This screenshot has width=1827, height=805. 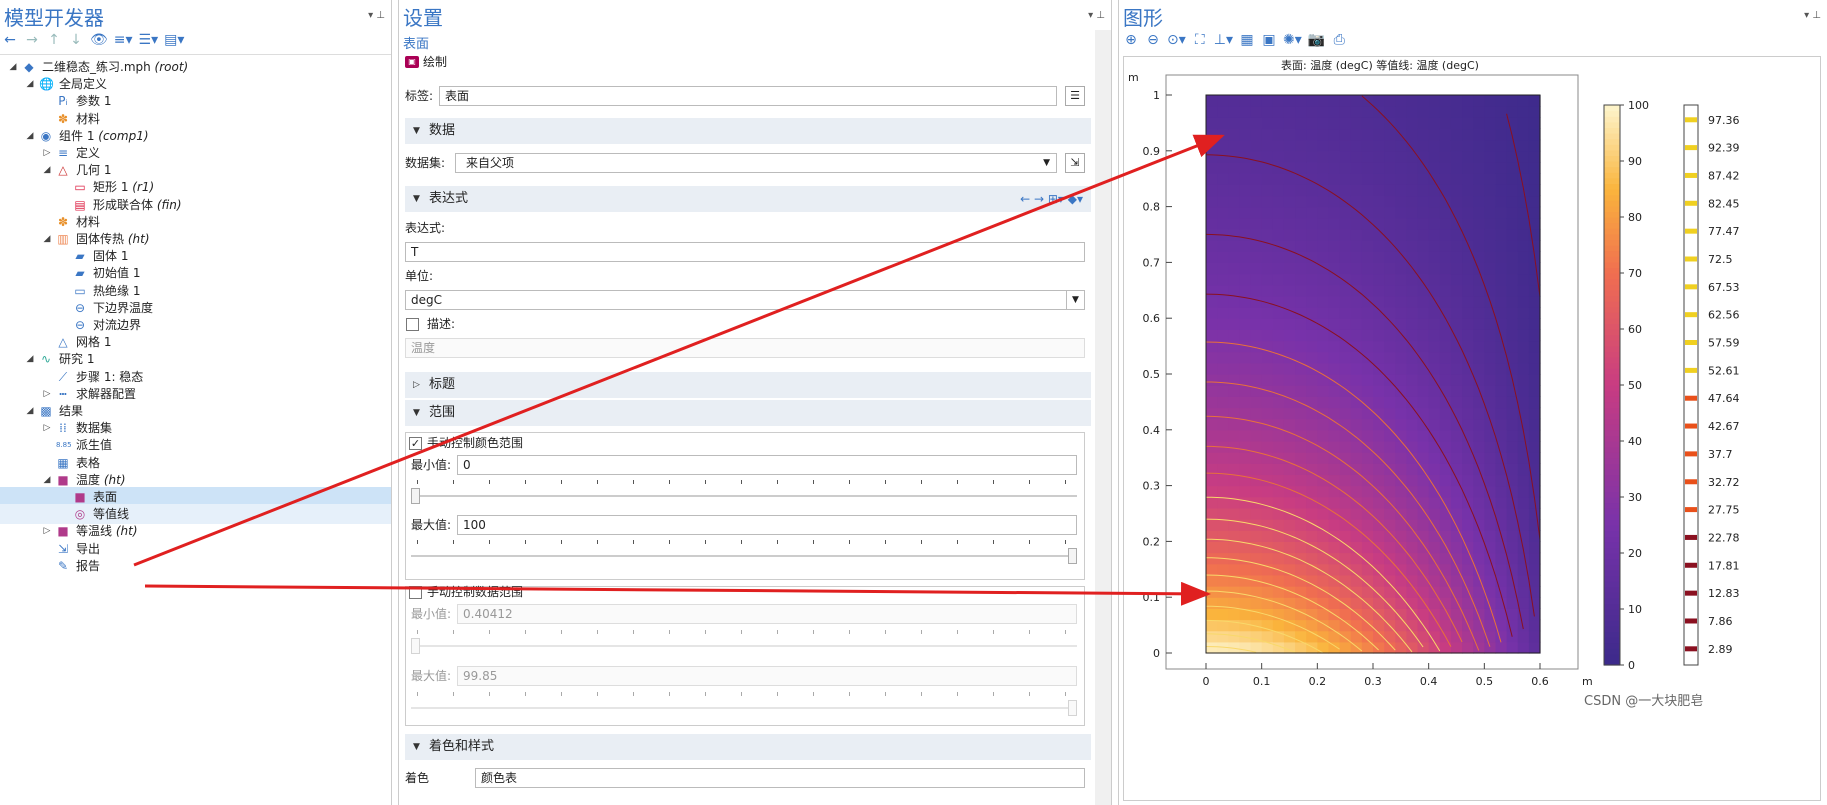 What do you see at coordinates (677, 593) in the screenshot?
I see `arrow-contour` at bounding box center [677, 593].